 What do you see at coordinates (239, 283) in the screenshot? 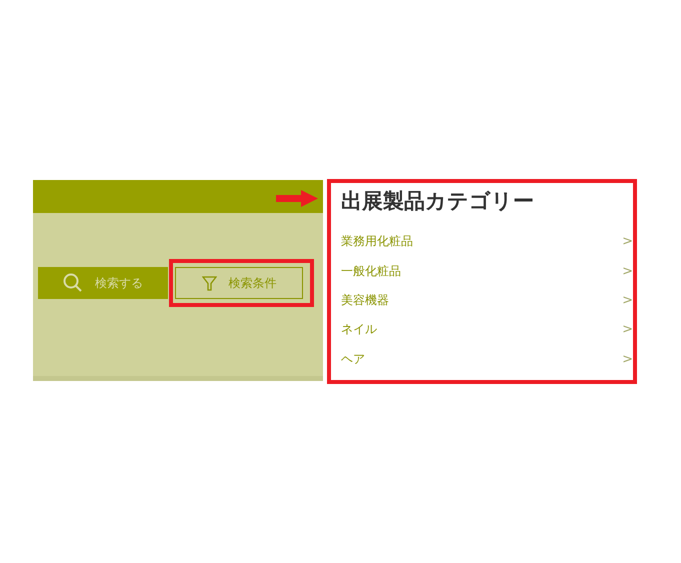
I see `filter-button: 検索条件` at bounding box center [239, 283].